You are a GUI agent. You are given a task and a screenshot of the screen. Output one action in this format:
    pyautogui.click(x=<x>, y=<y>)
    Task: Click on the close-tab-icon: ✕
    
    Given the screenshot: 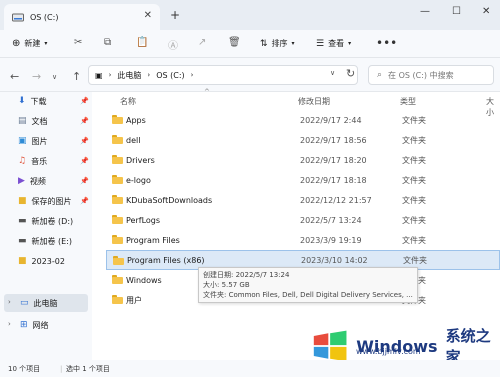 What is the action you would take?
    pyautogui.click(x=148, y=15)
    